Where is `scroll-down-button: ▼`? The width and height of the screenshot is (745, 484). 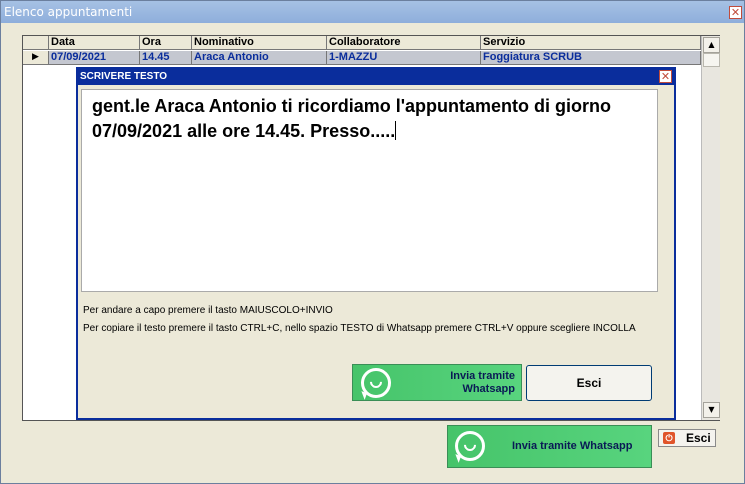
scroll-down-button: ▼ is located at coordinates (711, 410).